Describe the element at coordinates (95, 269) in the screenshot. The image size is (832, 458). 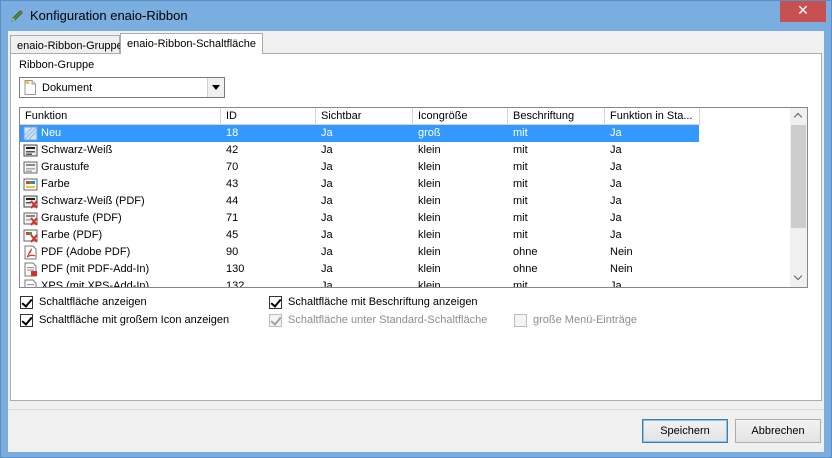
I see `cell-funktion: PDF (mit PDF-Add-In)` at that location.